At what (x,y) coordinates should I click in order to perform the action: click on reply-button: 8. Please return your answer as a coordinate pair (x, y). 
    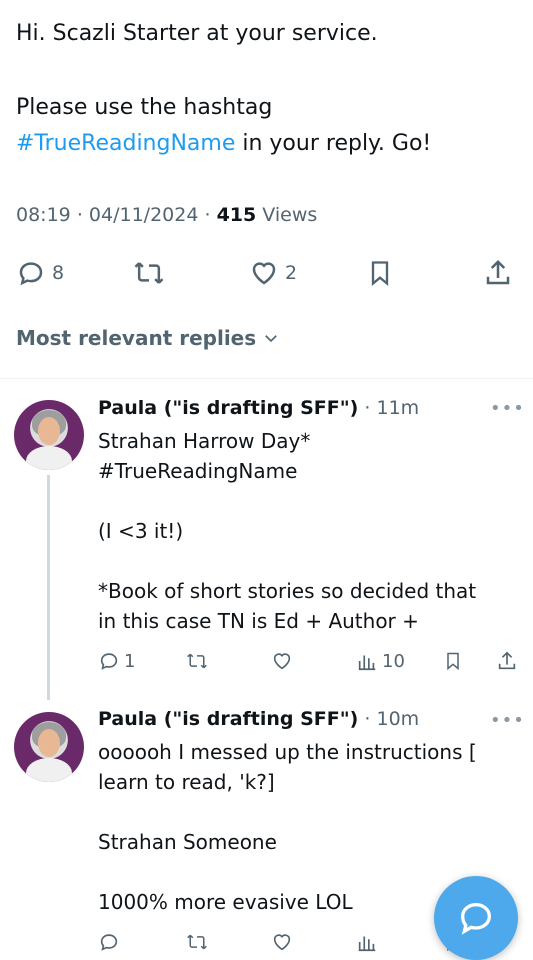
    Looking at the image, I should click on (40, 273).